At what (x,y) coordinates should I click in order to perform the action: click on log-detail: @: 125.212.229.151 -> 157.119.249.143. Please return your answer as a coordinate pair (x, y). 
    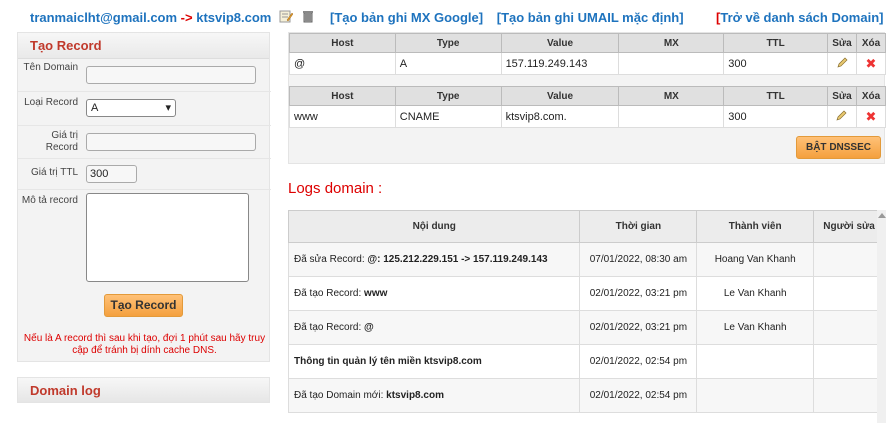
    Looking at the image, I should click on (457, 259).